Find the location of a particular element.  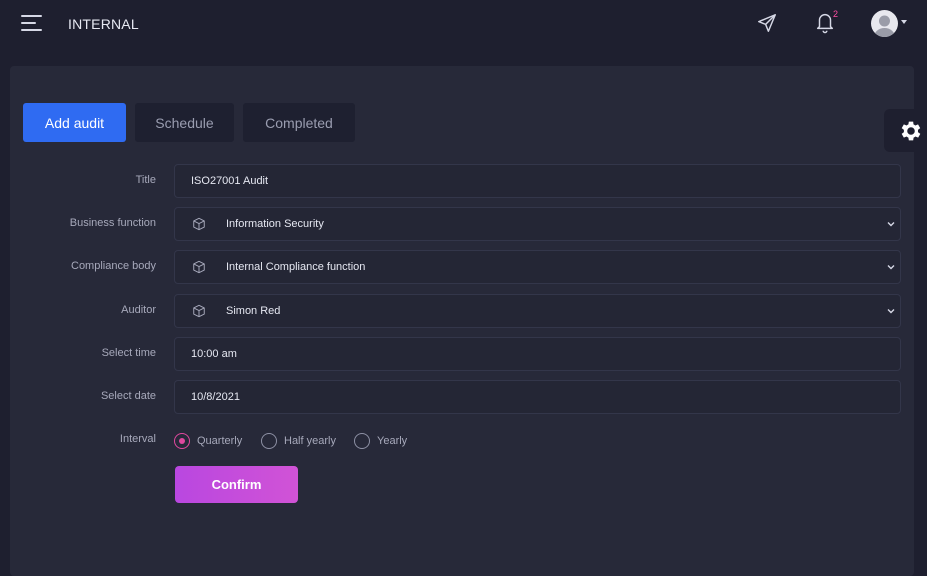

title-label: Title is located at coordinates (145, 180).